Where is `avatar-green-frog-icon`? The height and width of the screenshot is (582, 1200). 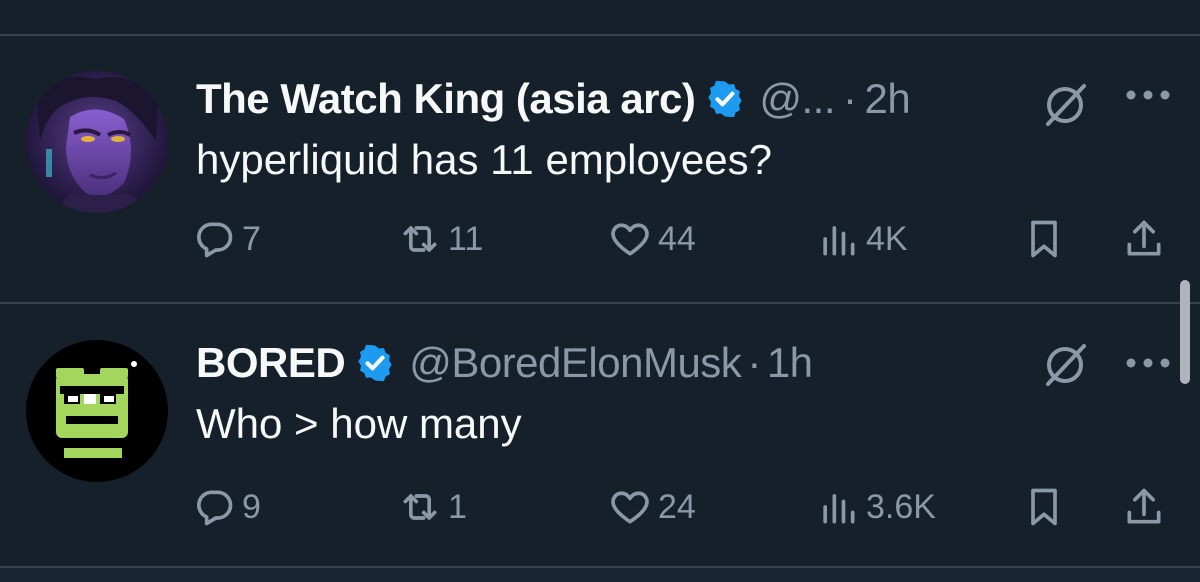 avatar-green-frog-icon is located at coordinates (97, 411).